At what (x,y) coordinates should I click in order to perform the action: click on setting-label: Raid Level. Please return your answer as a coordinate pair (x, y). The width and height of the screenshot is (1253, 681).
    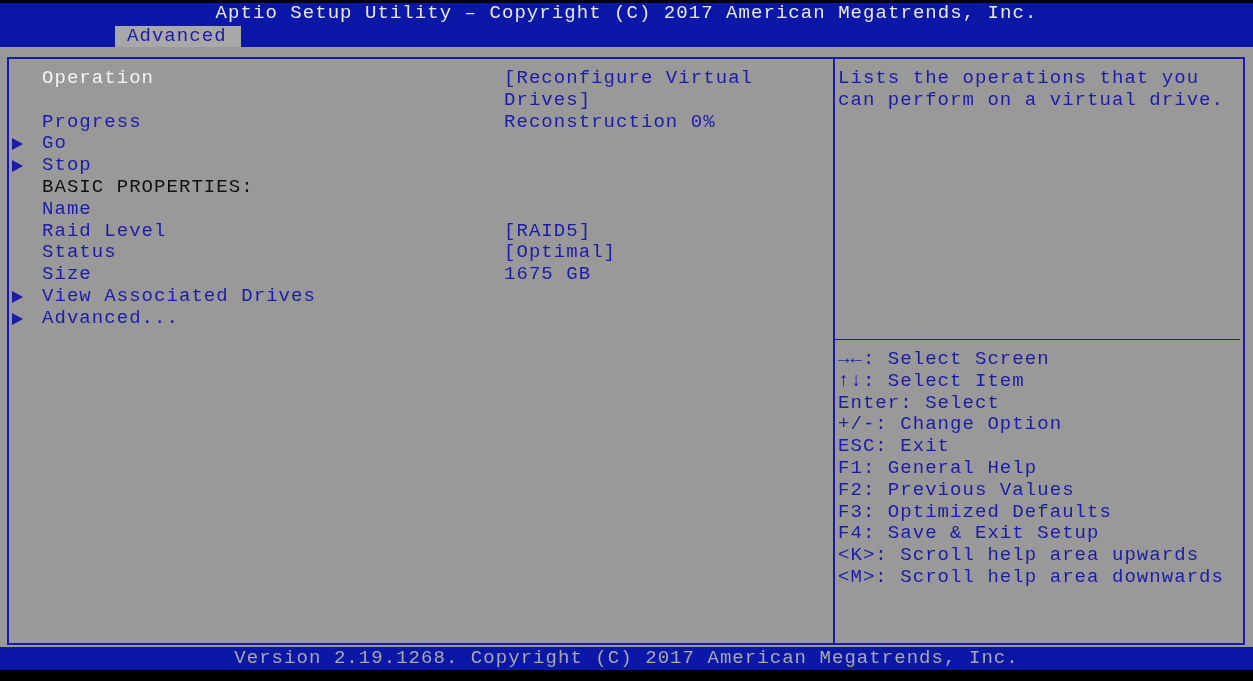
    Looking at the image, I should click on (104, 230).